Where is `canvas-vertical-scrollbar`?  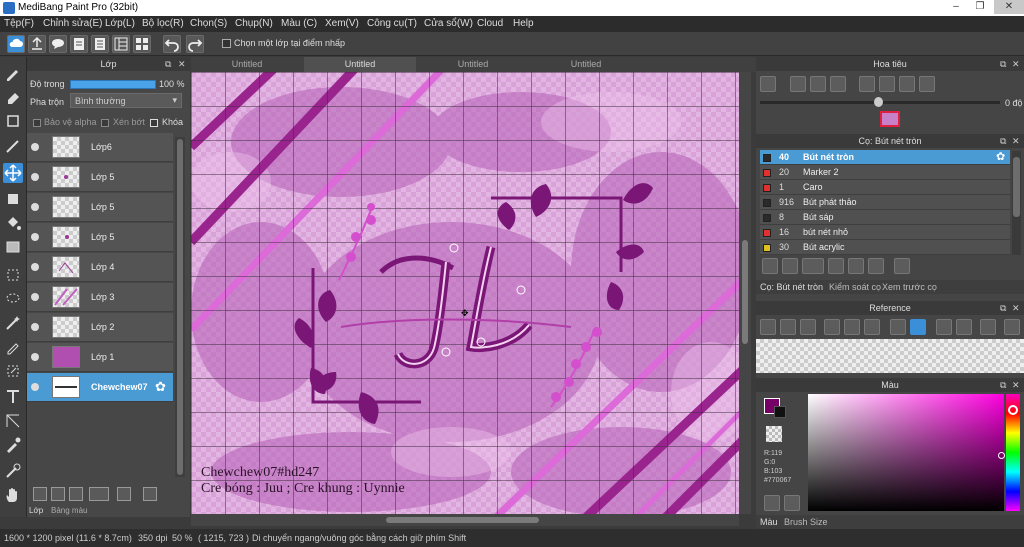 canvas-vertical-scrollbar is located at coordinates (745, 293).